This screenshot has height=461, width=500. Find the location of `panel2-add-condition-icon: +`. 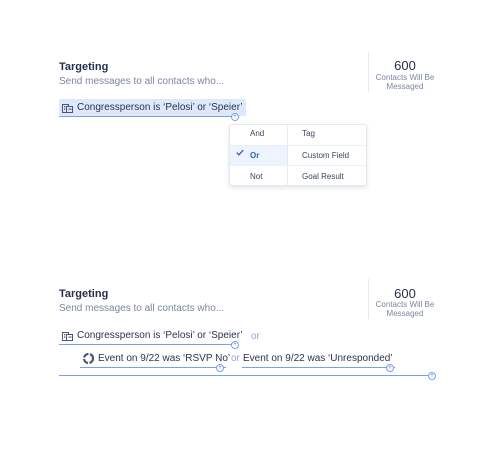

panel2-add-condition-icon: + is located at coordinates (235, 345).